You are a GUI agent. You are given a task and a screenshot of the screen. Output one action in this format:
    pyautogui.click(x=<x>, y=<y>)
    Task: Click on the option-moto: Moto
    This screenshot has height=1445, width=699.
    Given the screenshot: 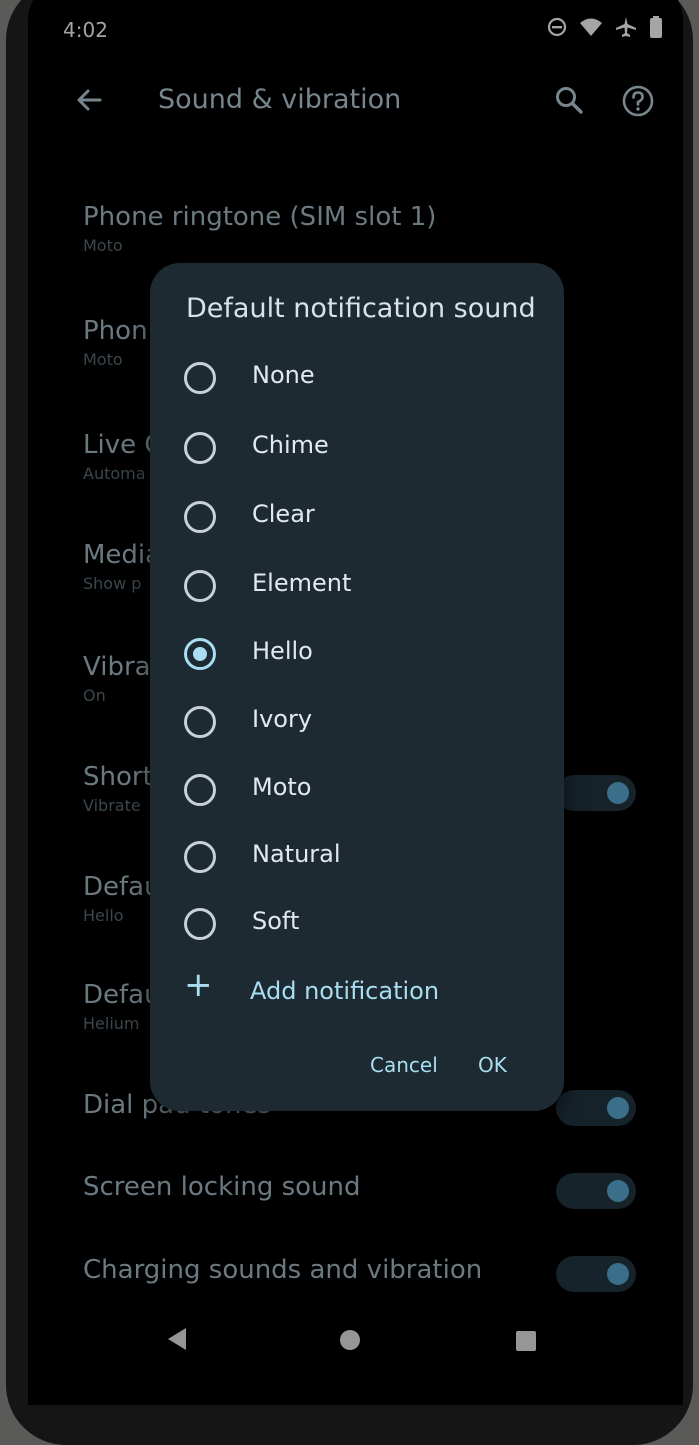 What is the action you would take?
    pyautogui.click(x=354, y=792)
    